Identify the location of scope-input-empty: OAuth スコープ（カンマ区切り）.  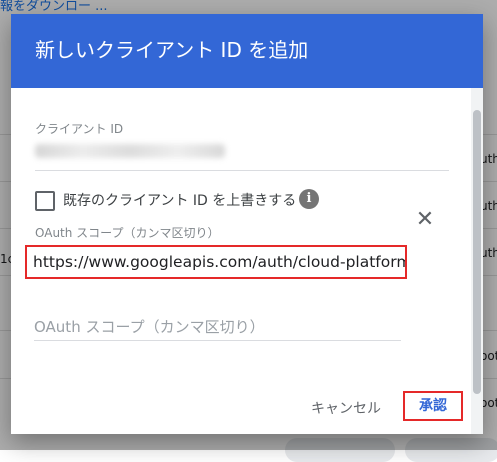
(149, 326).